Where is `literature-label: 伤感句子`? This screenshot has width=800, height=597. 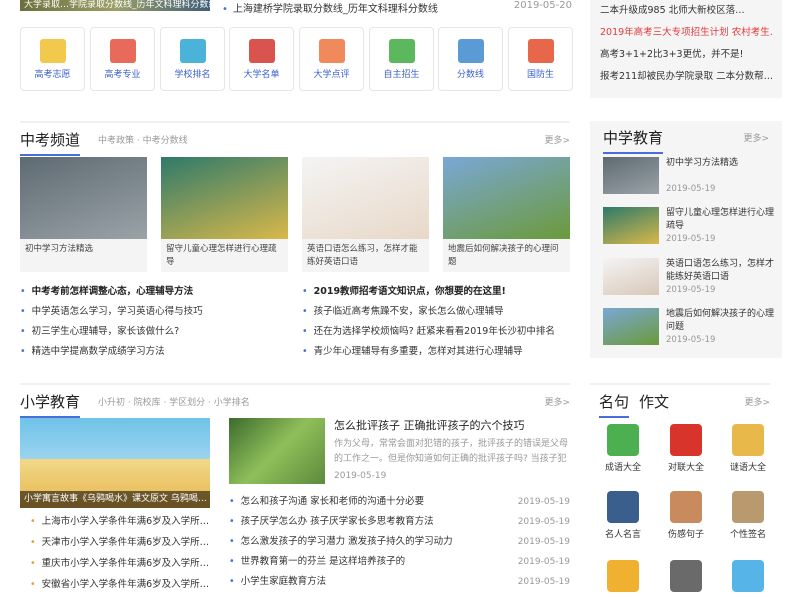
literature-label: 伤感句子 is located at coordinates (686, 533).